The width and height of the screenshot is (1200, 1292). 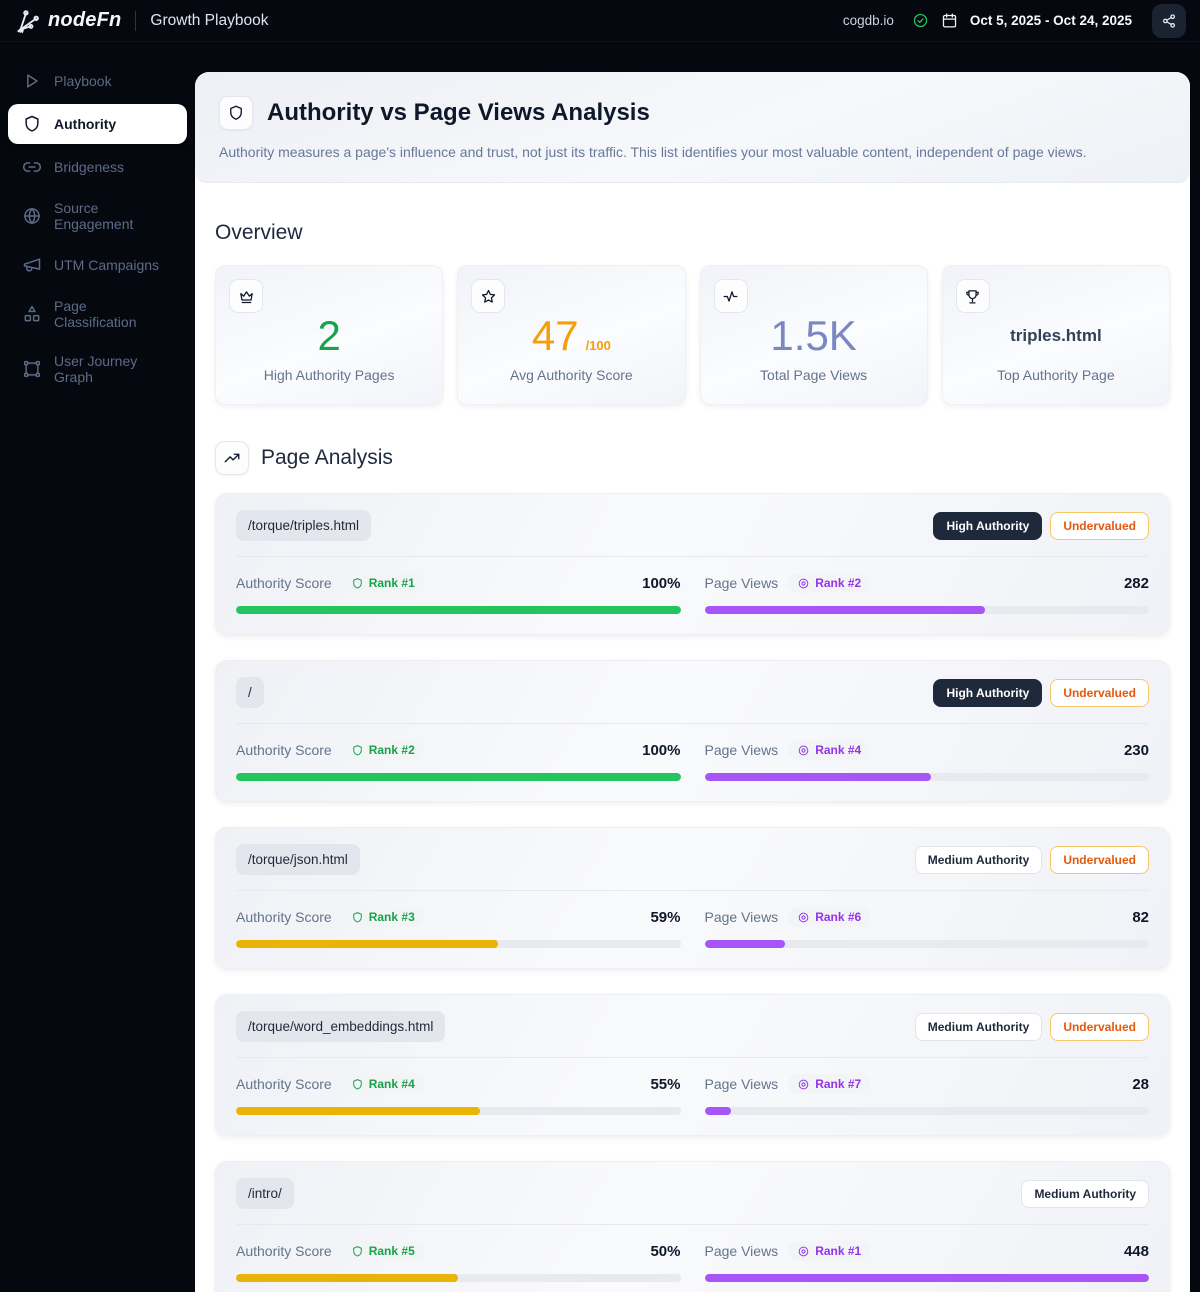 I want to click on authority-score-value: 55%, so click(x=665, y=1084).